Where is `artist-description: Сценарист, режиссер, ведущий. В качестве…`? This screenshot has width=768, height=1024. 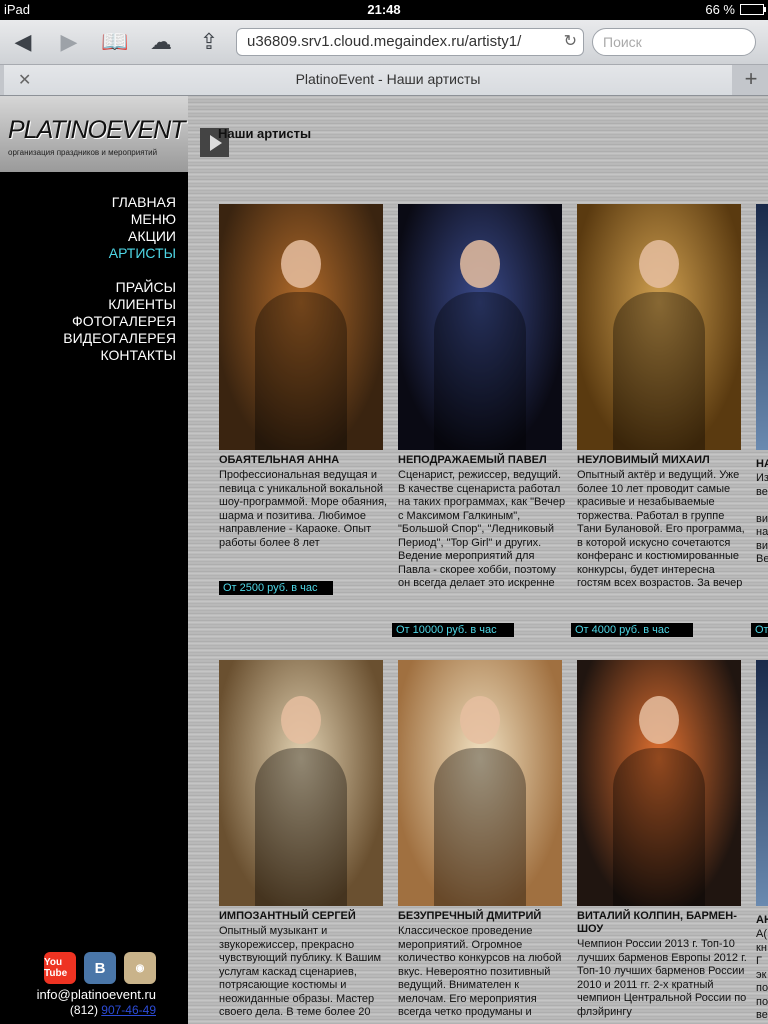 artist-description: Сценарист, режиссер, ведущий. В качестве… is located at coordinates (482, 529).